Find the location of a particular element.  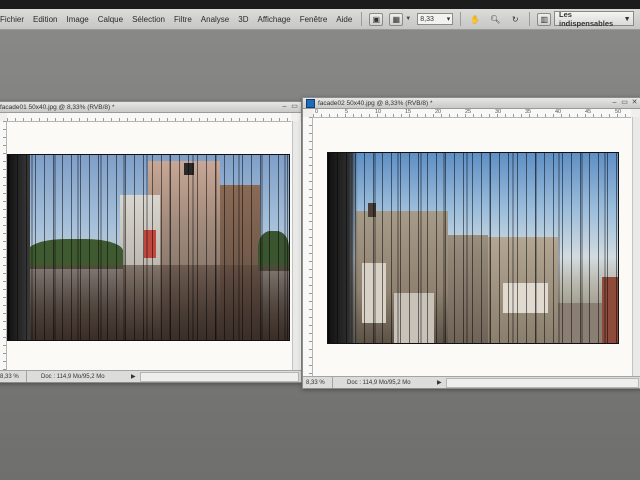

screen-bezel is located at coordinates (320, 4).